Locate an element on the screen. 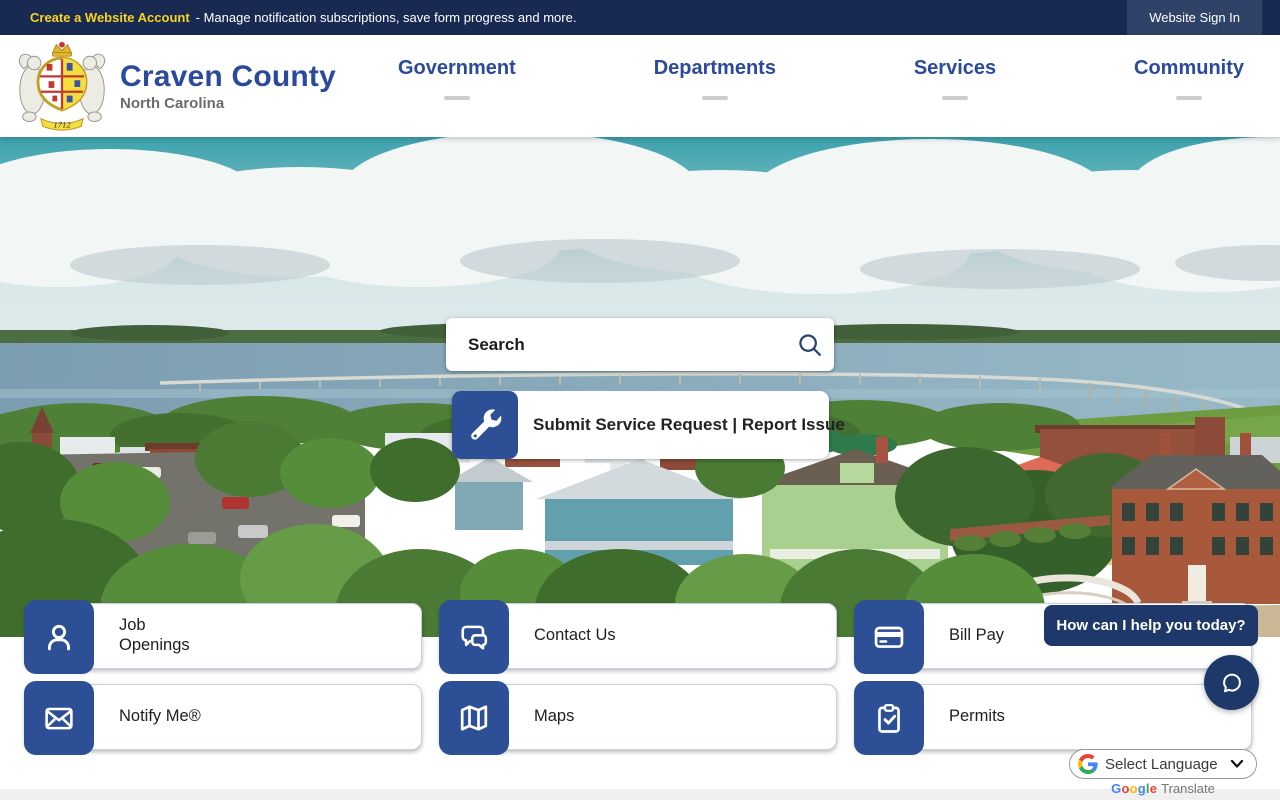  wrench-icon is located at coordinates (485, 425).